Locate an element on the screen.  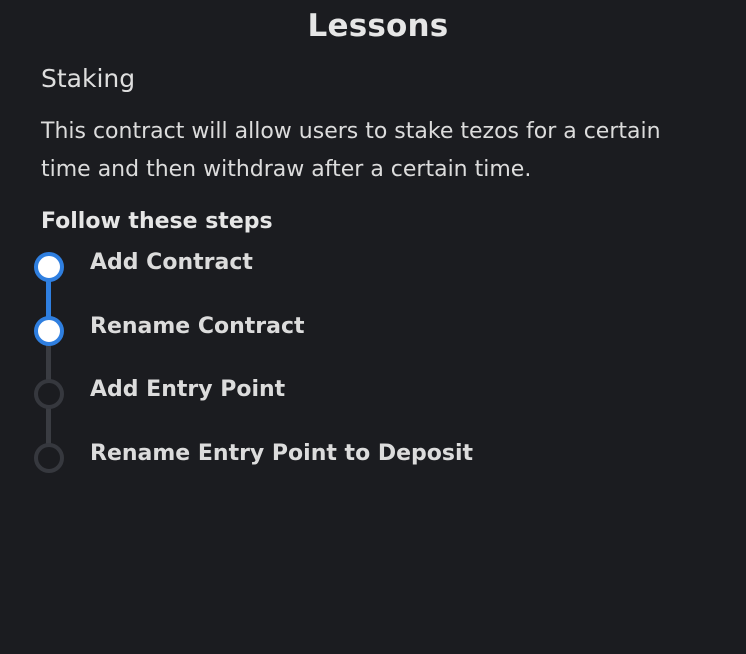
step-label-add-entry-point: Add Entry Point is located at coordinates (187, 389).